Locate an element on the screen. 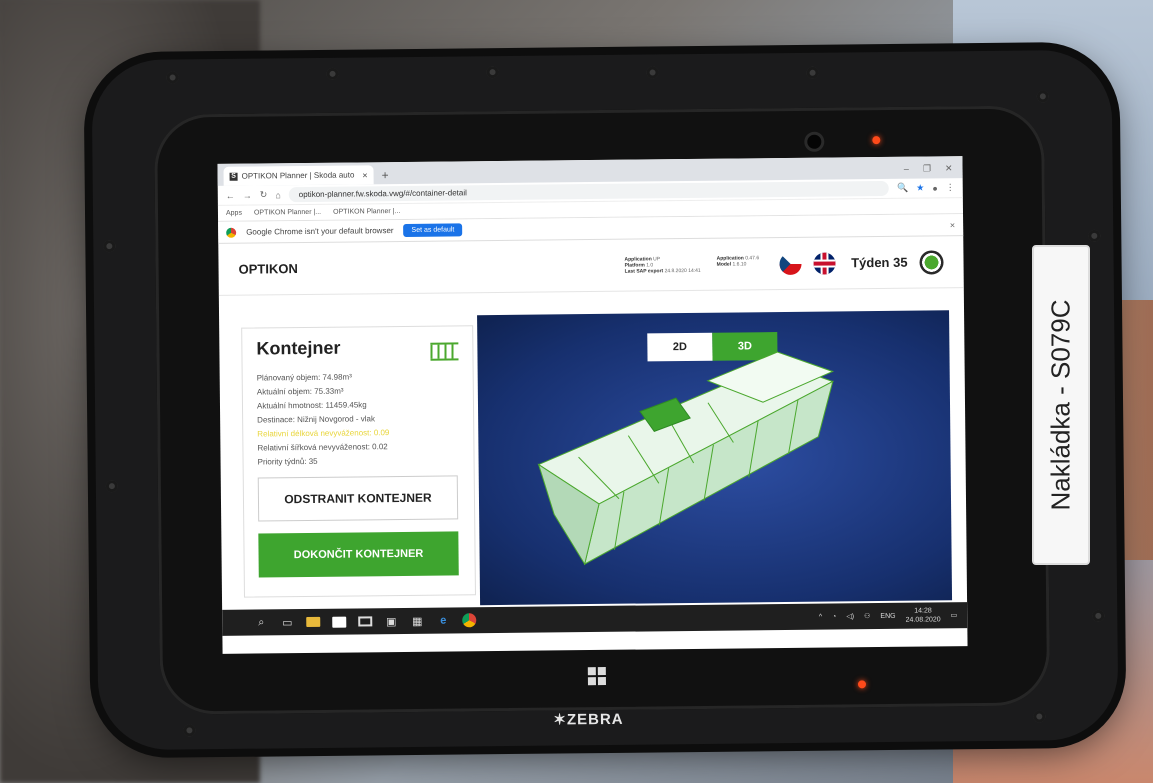 This screenshot has height=783, width=1153. restore-icon: ❐ is located at coordinates (927, 168).